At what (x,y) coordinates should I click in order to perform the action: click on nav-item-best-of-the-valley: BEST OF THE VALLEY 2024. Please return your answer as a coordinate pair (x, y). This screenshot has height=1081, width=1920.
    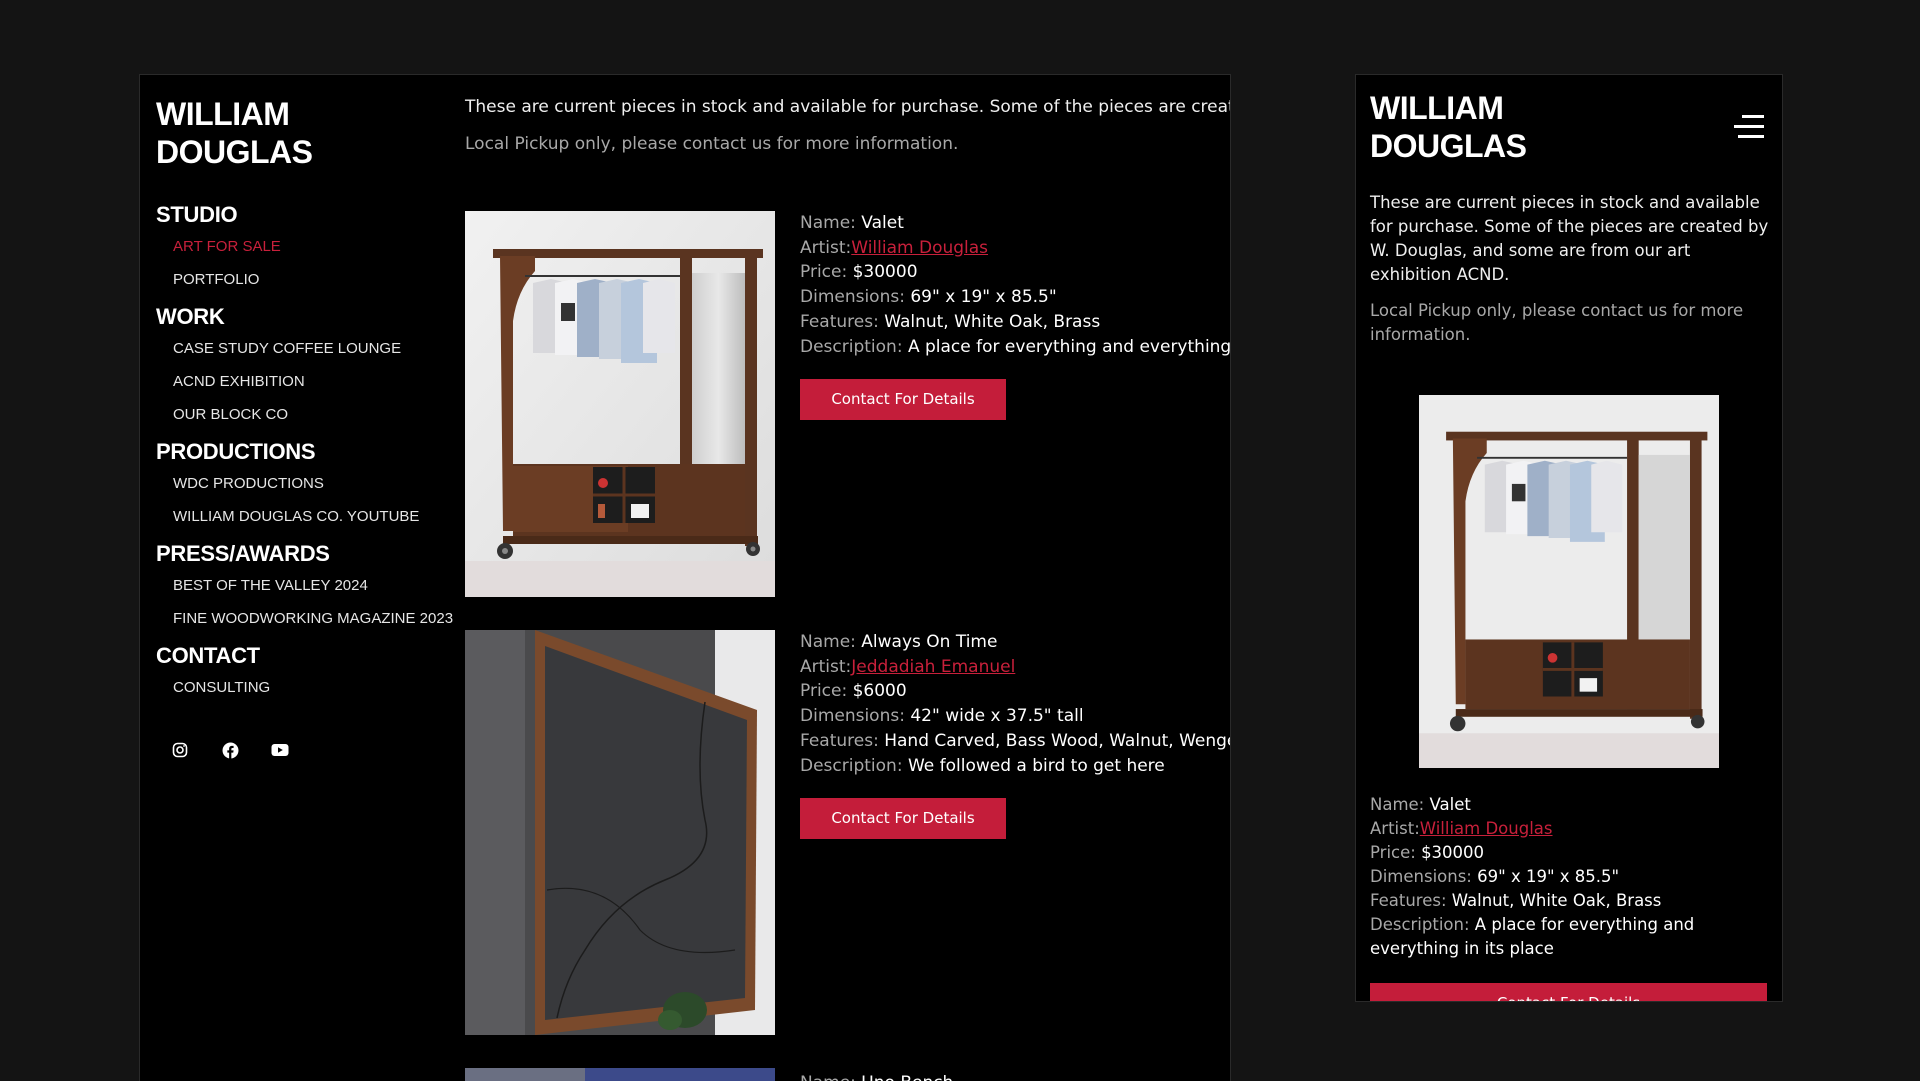
    Looking at the image, I should click on (314, 585).